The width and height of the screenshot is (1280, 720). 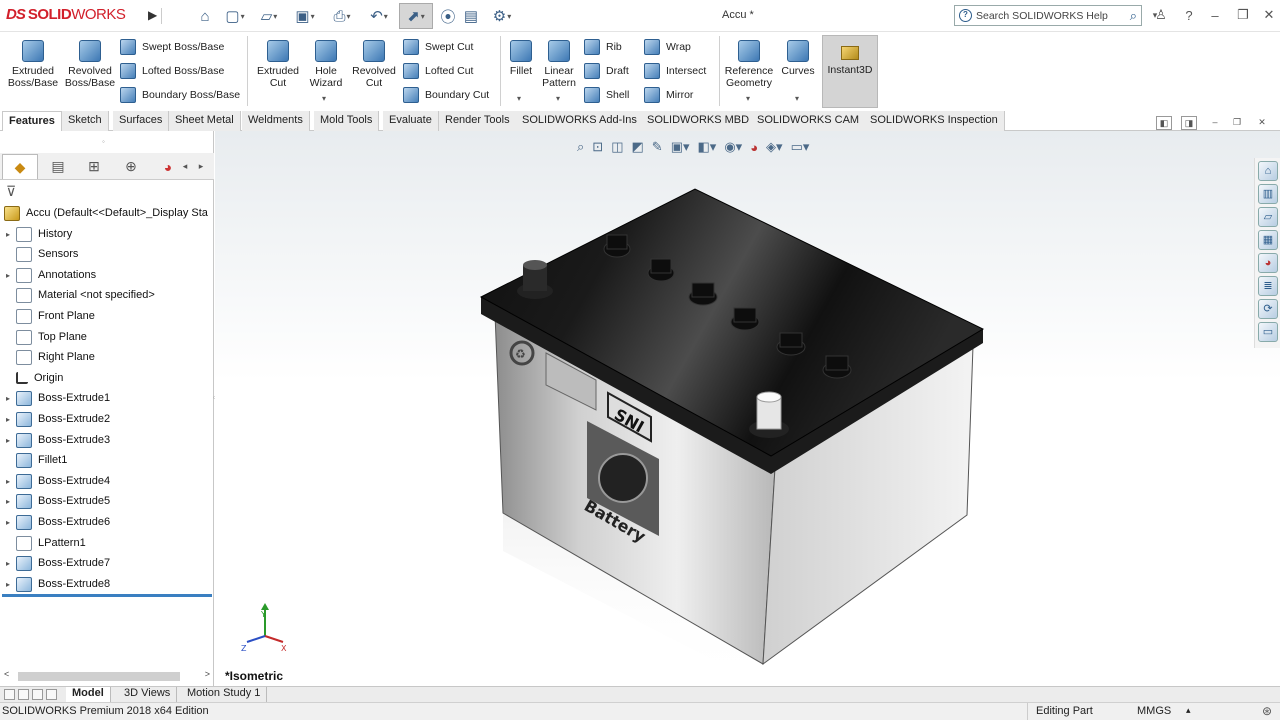 What do you see at coordinates (411, 121) in the screenshot?
I see `tab-evaluate: Evaluate` at bounding box center [411, 121].